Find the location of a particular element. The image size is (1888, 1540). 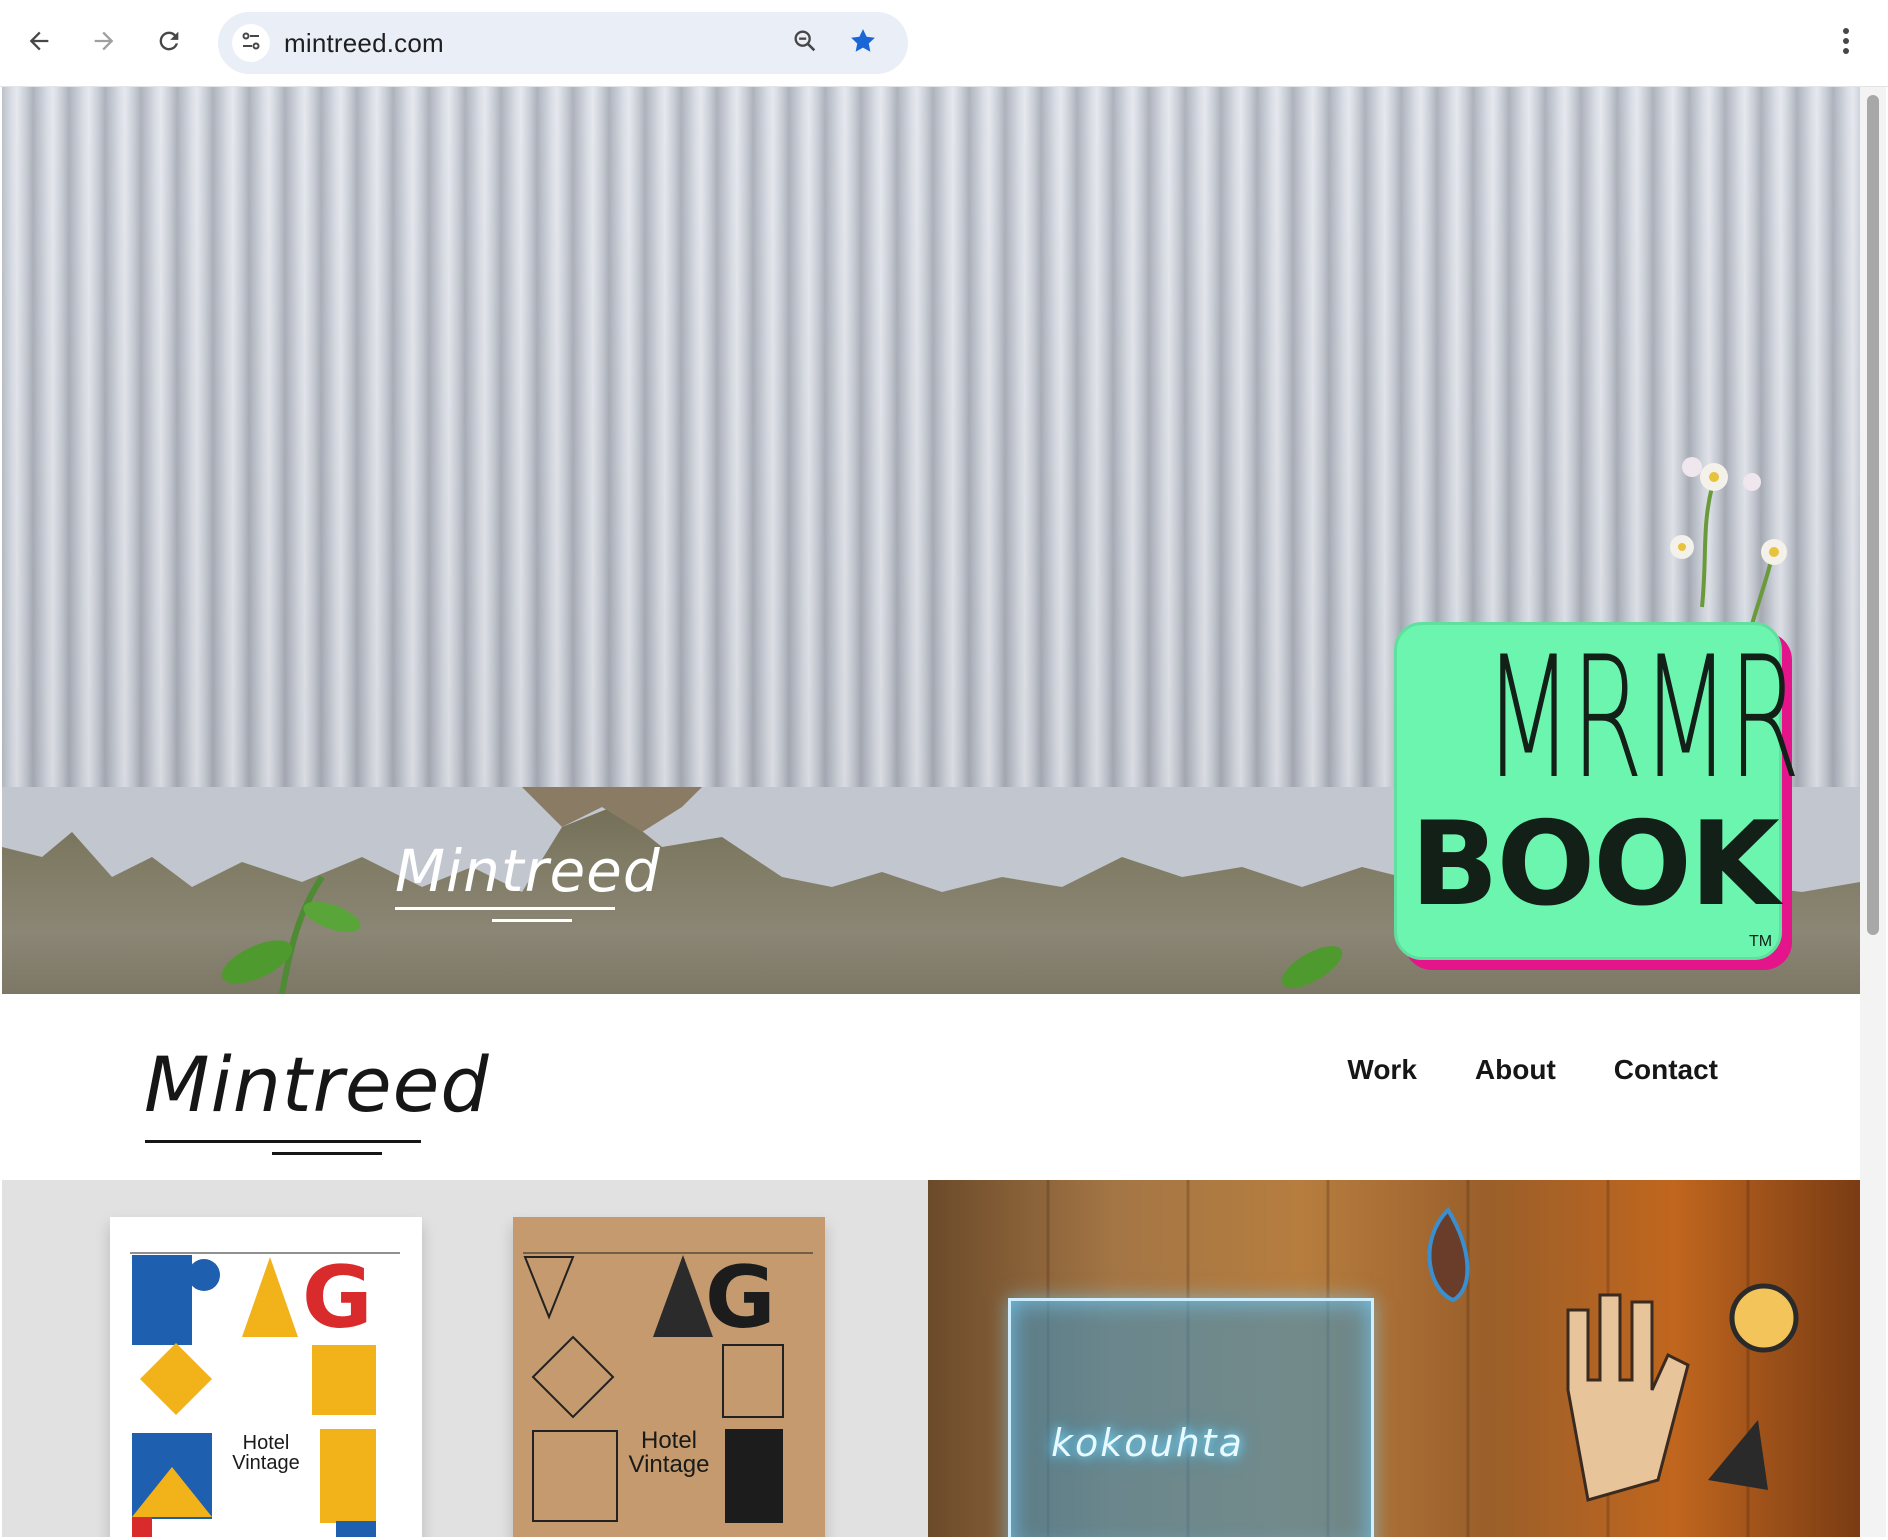

poster-label-line-1: Hotel Vintage is located at coordinates (266, 1453).